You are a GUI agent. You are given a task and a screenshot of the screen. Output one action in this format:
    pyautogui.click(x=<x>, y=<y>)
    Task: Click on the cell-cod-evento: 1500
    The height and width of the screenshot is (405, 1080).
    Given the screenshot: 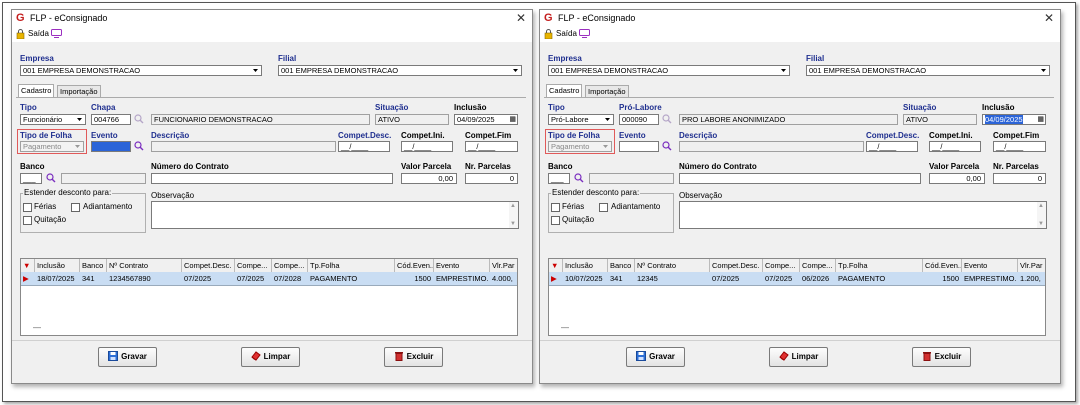 What is the action you would take?
    pyautogui.click(x=942, y=278)
    